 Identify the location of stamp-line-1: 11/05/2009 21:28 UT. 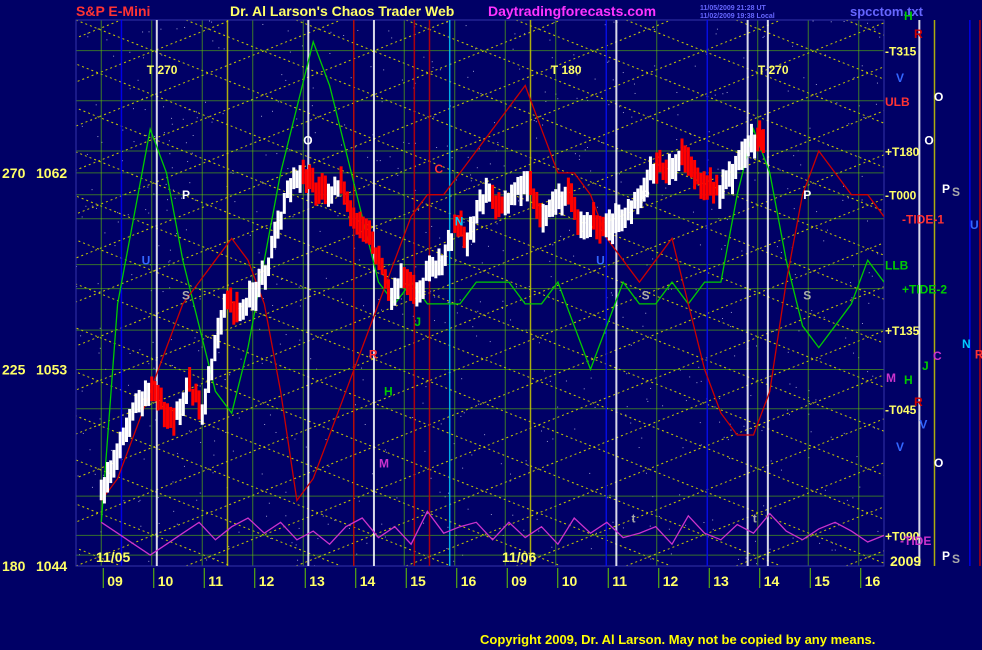
(733, 8).